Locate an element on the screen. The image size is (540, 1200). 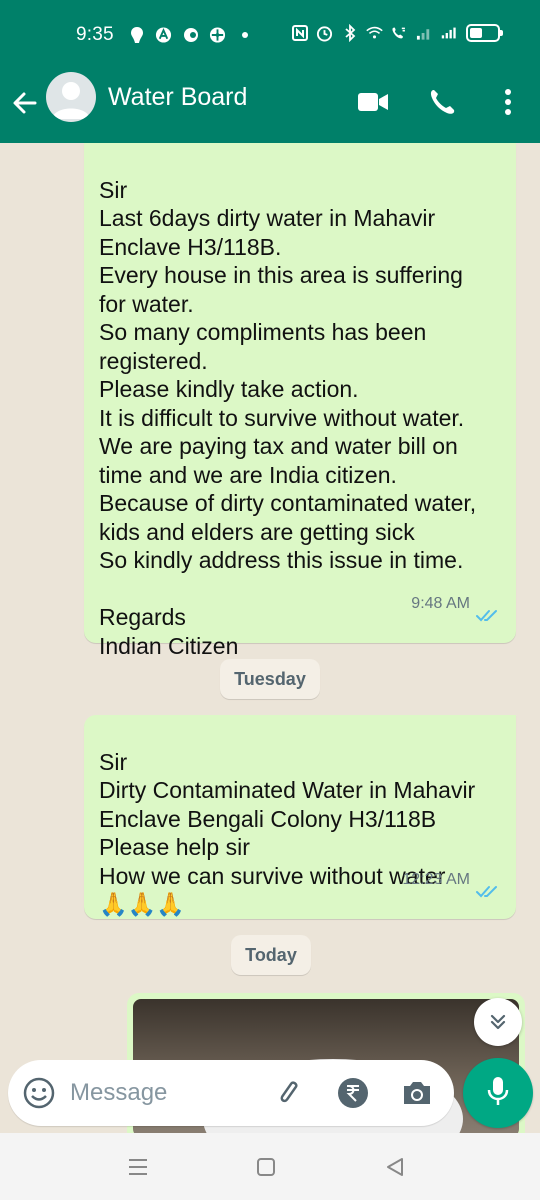
fan-icon is located at coordinates (217, 34).